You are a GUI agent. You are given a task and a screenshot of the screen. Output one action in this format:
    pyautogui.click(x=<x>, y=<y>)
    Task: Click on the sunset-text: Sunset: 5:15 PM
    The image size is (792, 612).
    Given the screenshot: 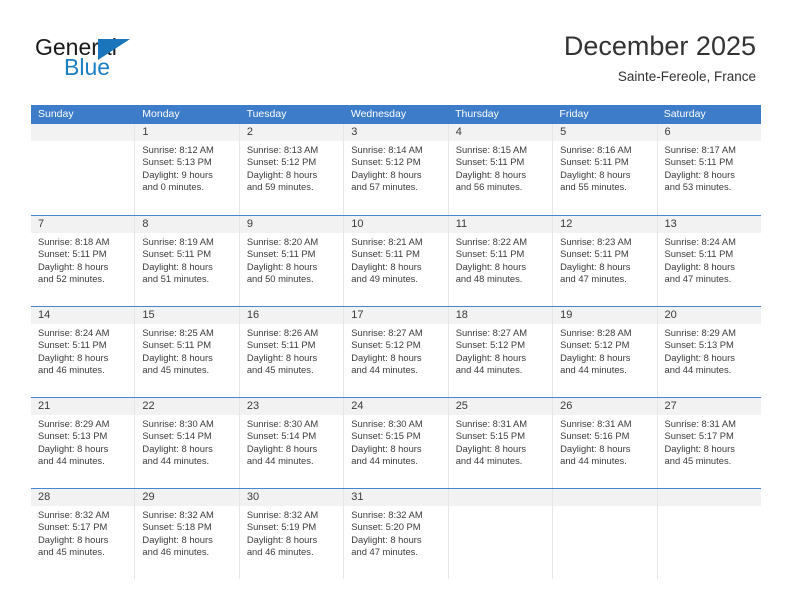 What is the action you would take?
    pyautogui.click(x=490, y=436)
    